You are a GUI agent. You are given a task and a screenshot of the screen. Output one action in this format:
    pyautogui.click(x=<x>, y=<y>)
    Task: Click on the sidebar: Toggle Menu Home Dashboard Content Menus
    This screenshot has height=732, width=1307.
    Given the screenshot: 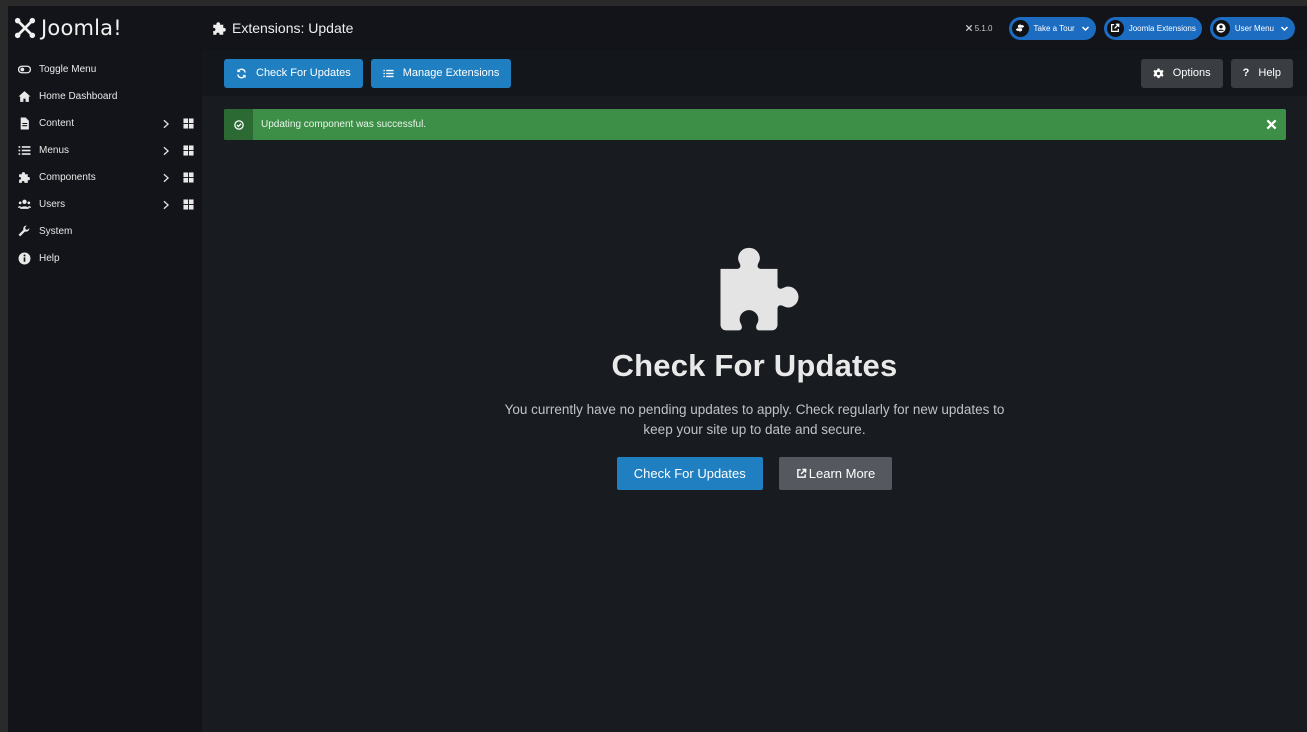 What is the action you would take?
    pyautogui.click(x=105, y=391)
    